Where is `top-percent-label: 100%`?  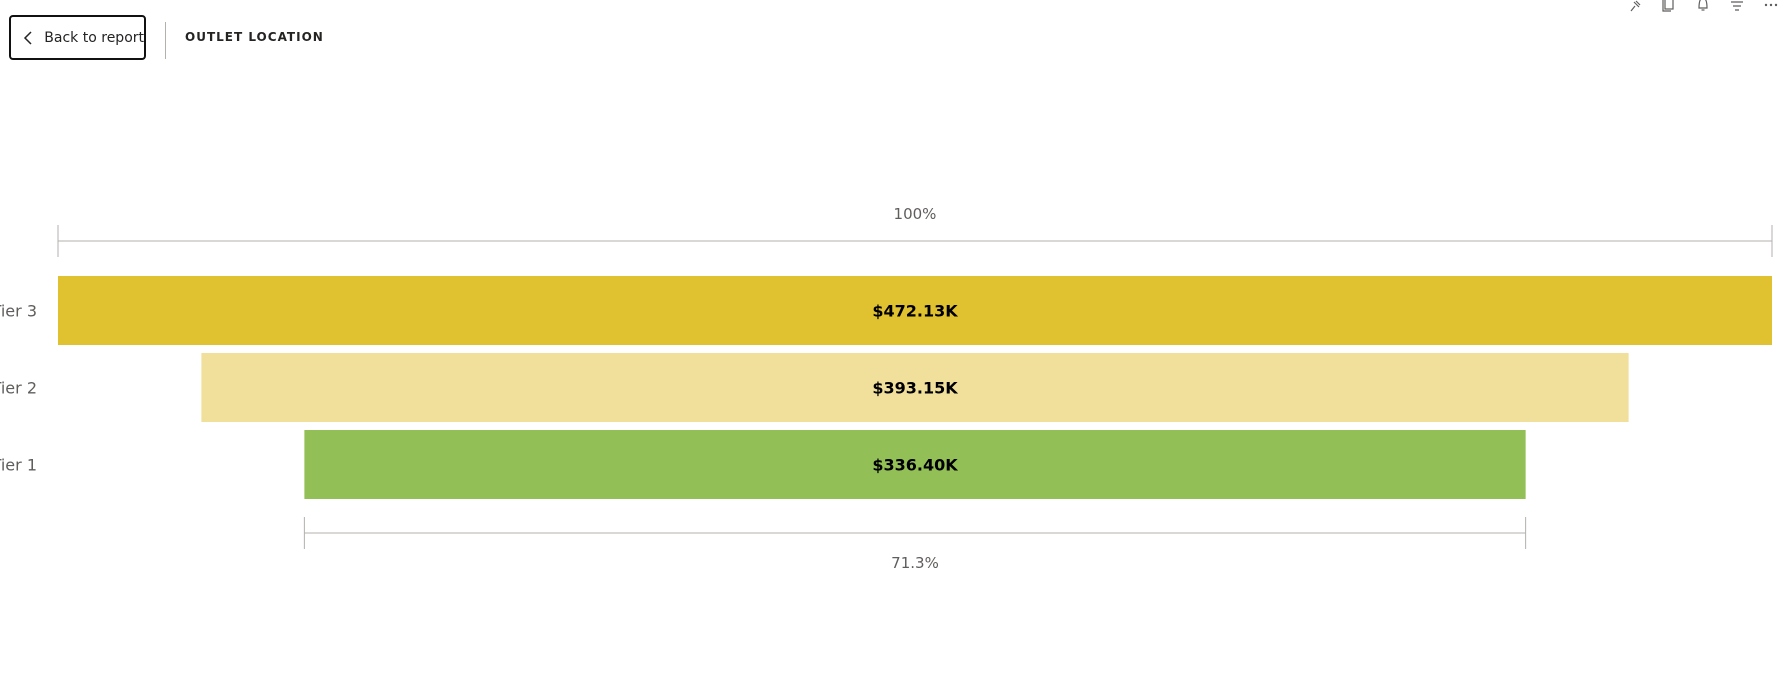
top-percent-label: 100% is located at coordinates (915, 214).